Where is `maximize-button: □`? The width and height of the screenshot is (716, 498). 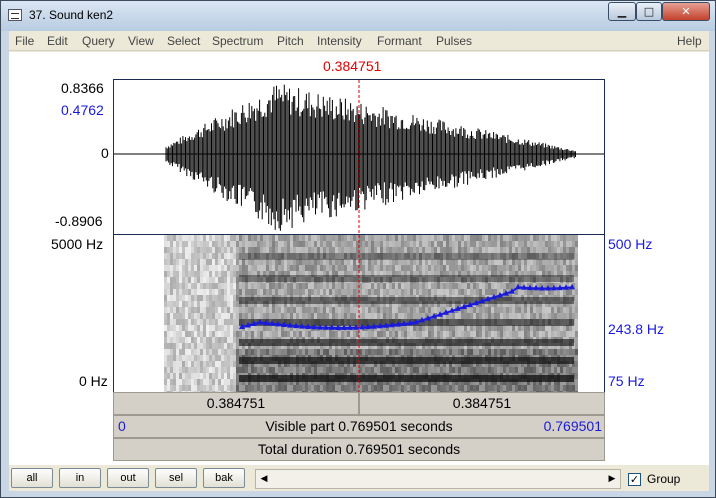 maximize-button: □ is located at coordinates (649, 11).